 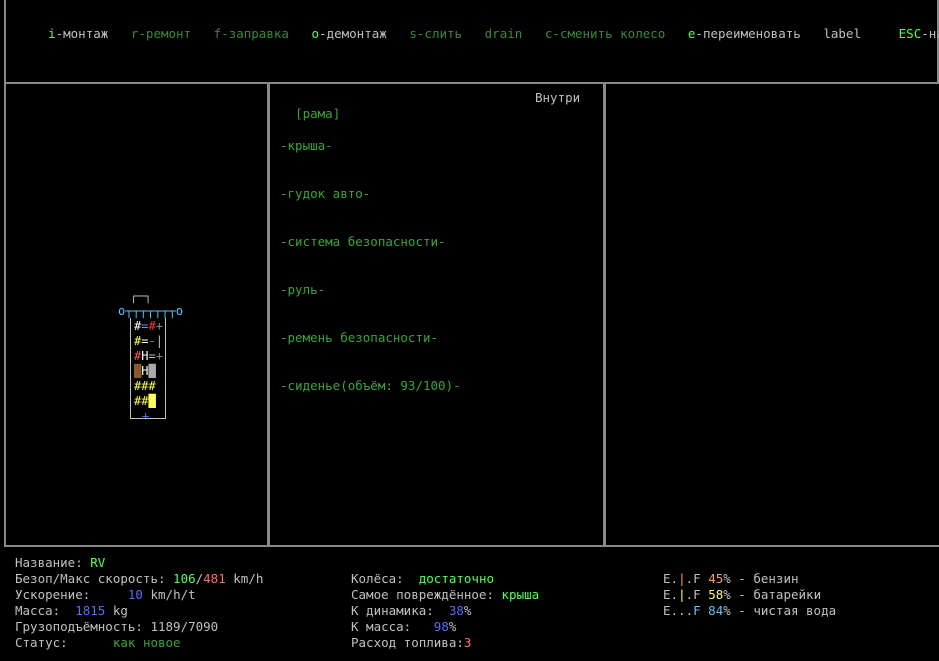 I want to click on rename-action: e-переименовать, so click(x=744, y=33).